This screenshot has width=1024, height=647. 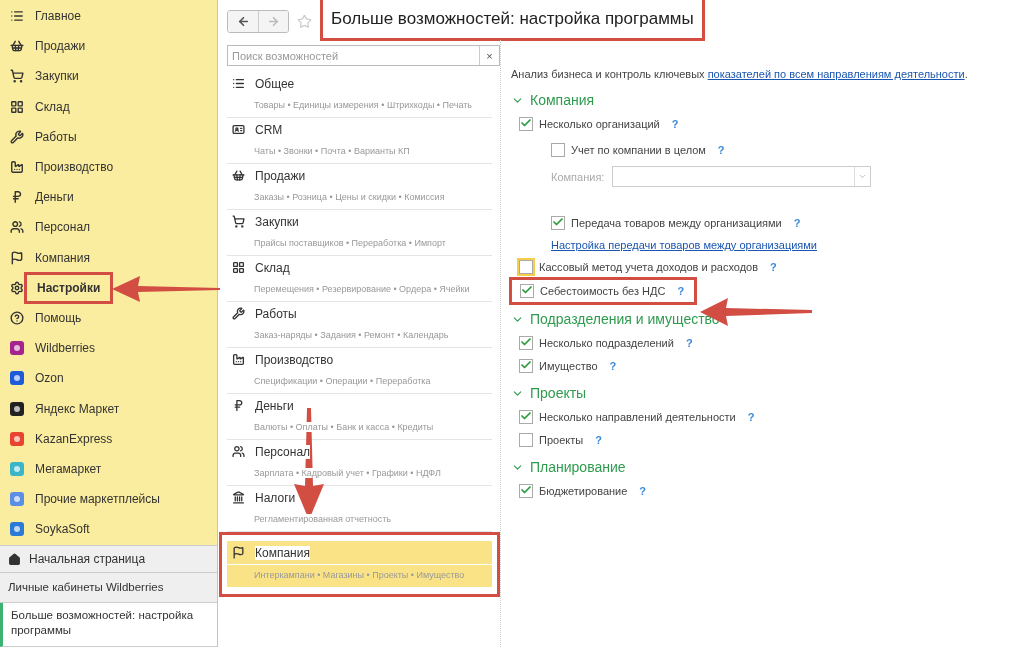 I want to click on section-item: Работы Заказ-наряды • Задания • Ремонт • Календарь, so click(x=359, y=325).